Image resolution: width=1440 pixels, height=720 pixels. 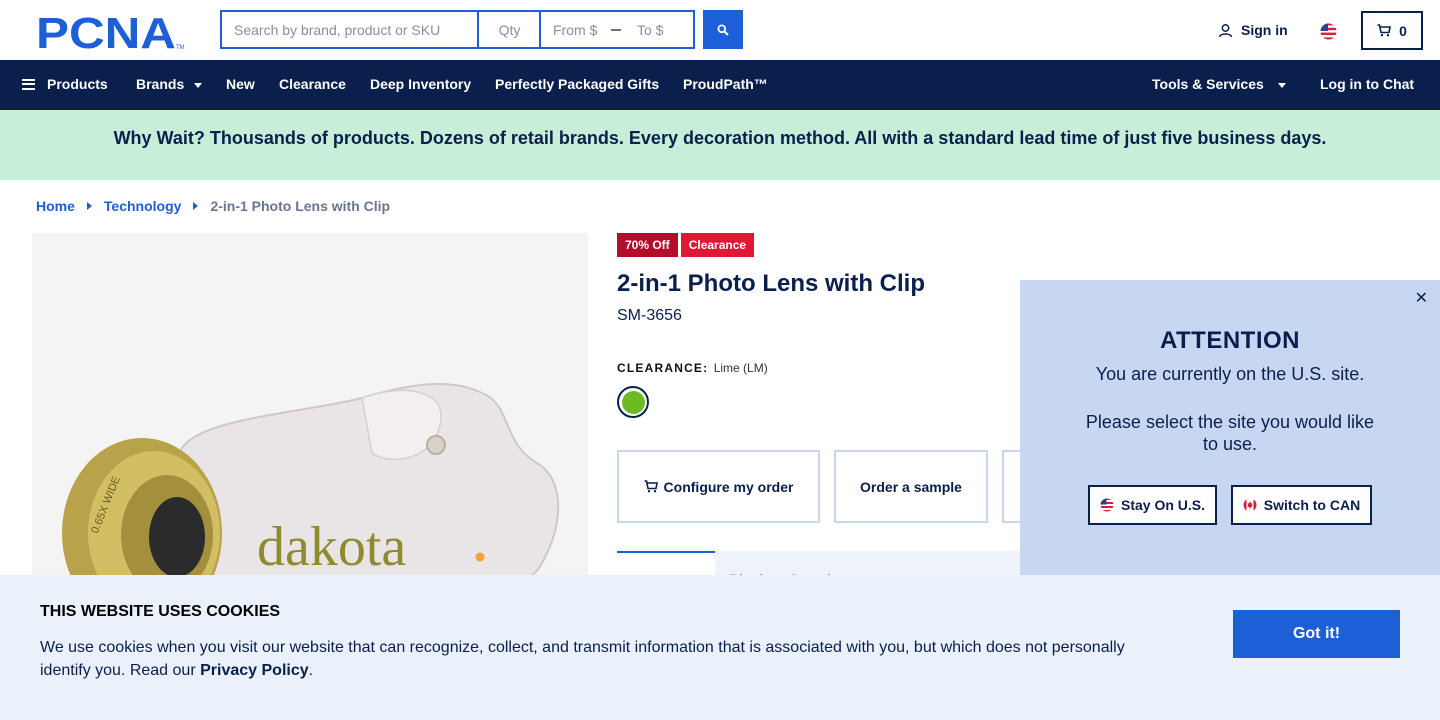 I want to click on nav-tools-services: Tools & Services, so click(x=1219, y=84).